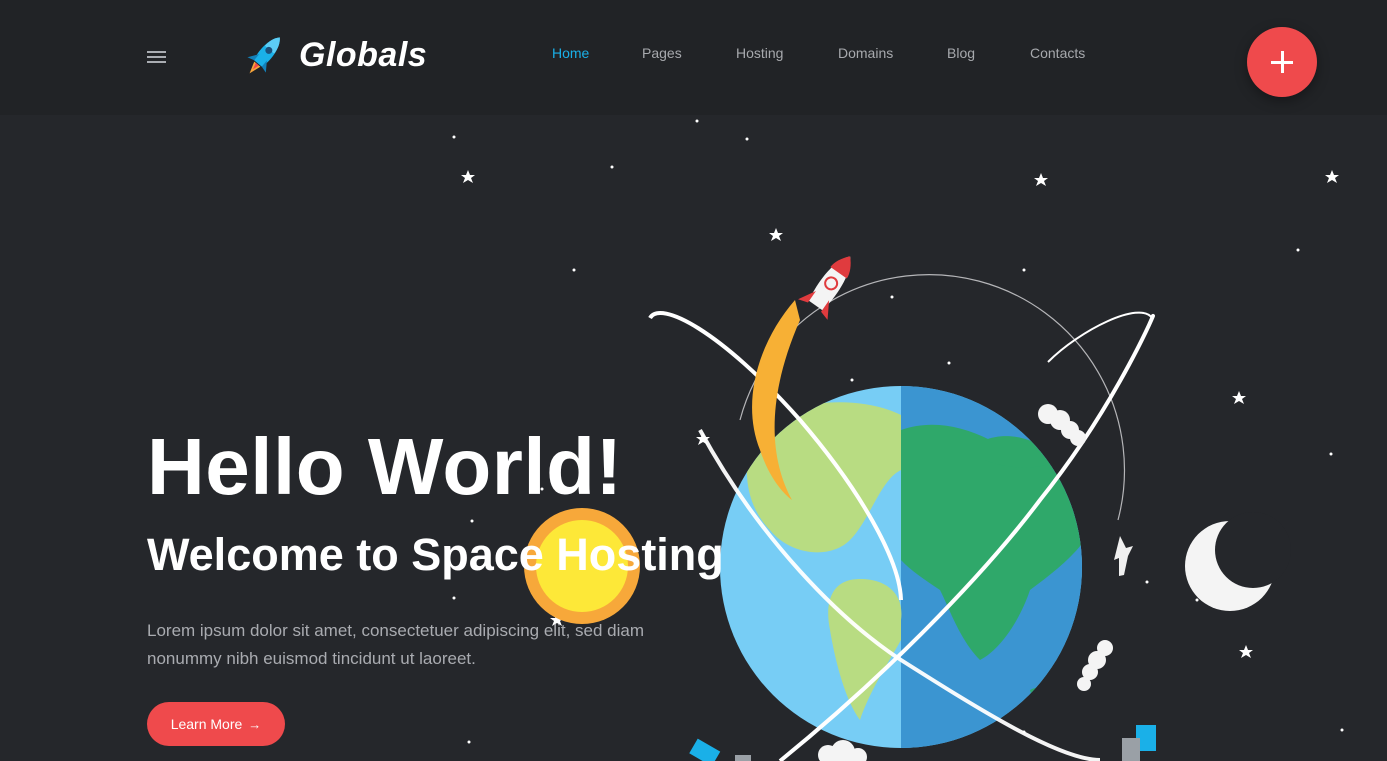 The image size is (1387, 761). Describe the element at coordinates (1282, 62) in the screenshot. I see `plus-icon` at that location.